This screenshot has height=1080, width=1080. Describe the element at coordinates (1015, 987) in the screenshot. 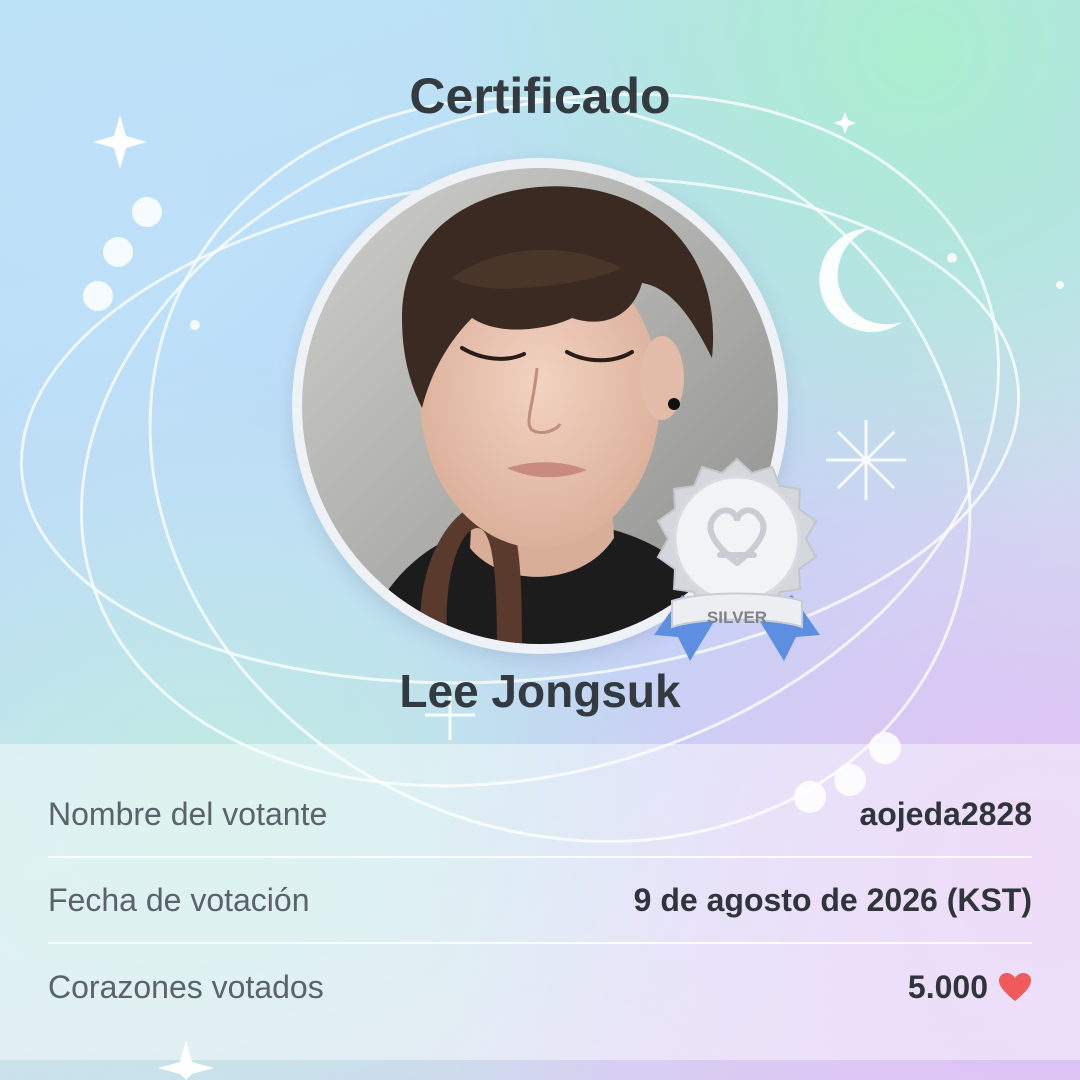

I see `heart-icon` at that location.